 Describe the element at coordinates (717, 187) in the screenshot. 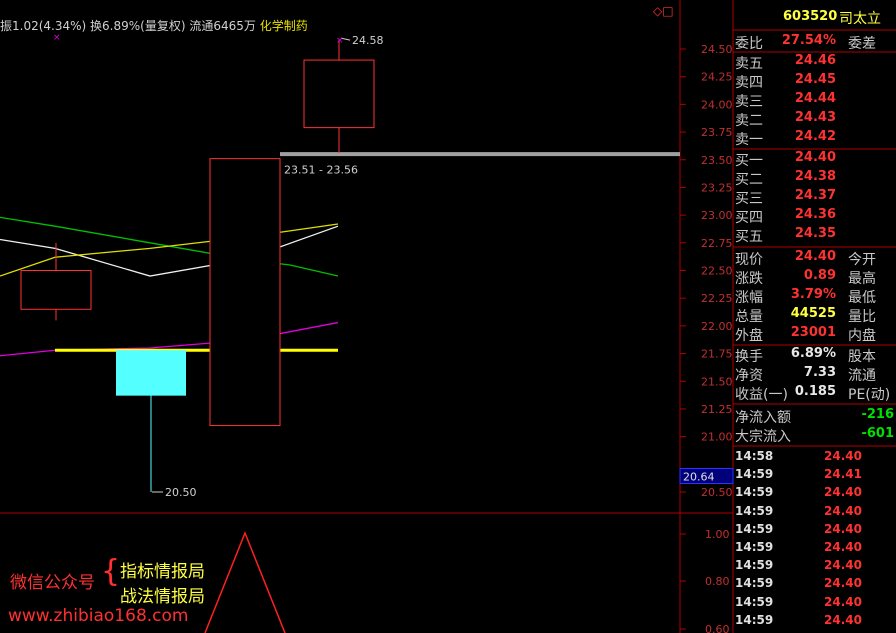

I see `y-tick-label: 23.25` at that location.